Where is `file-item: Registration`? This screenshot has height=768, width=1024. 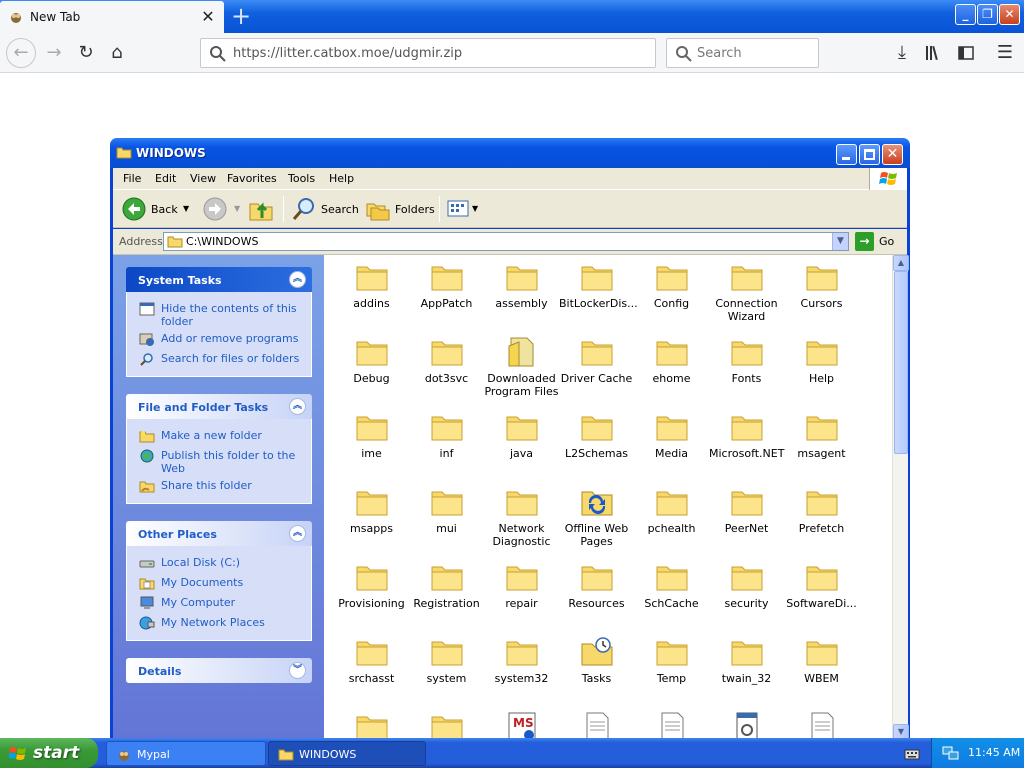
file-item: Registration is located at coordinates (446, 585).